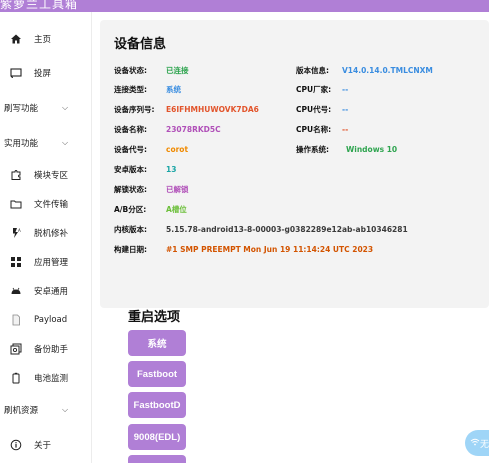 This screenshot has width=489, height=463. I want to click on sidebar-item-label: Payload, so click(51, 320).